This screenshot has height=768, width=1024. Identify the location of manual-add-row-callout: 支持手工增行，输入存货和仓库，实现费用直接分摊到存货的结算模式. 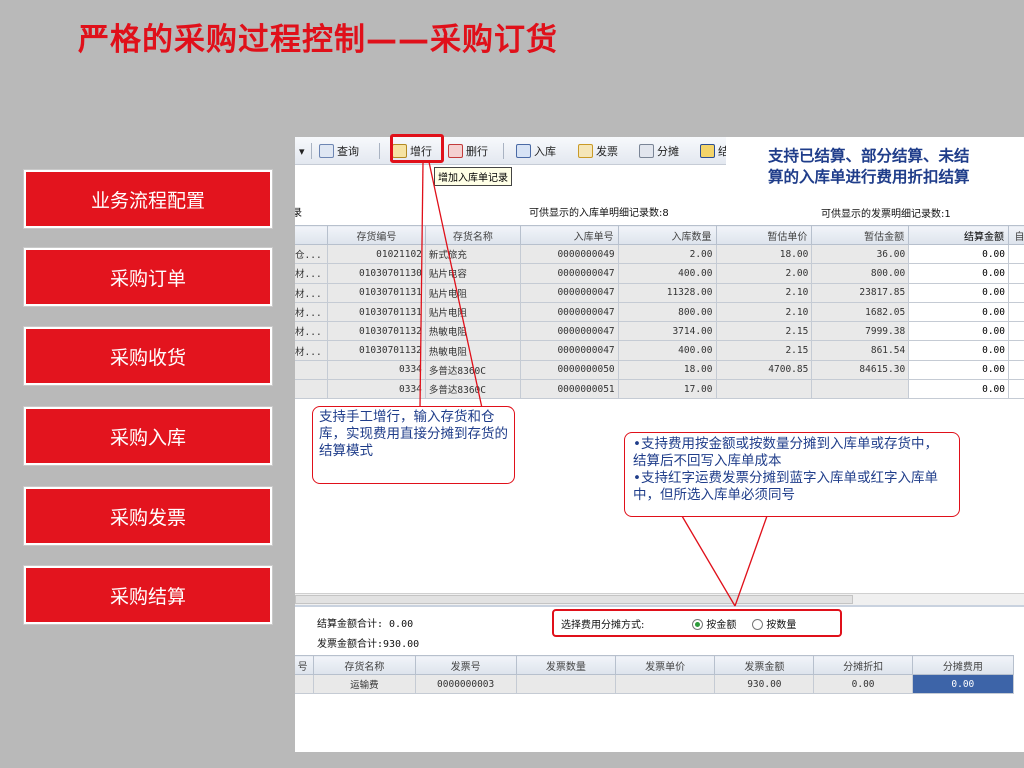
(413, 445).